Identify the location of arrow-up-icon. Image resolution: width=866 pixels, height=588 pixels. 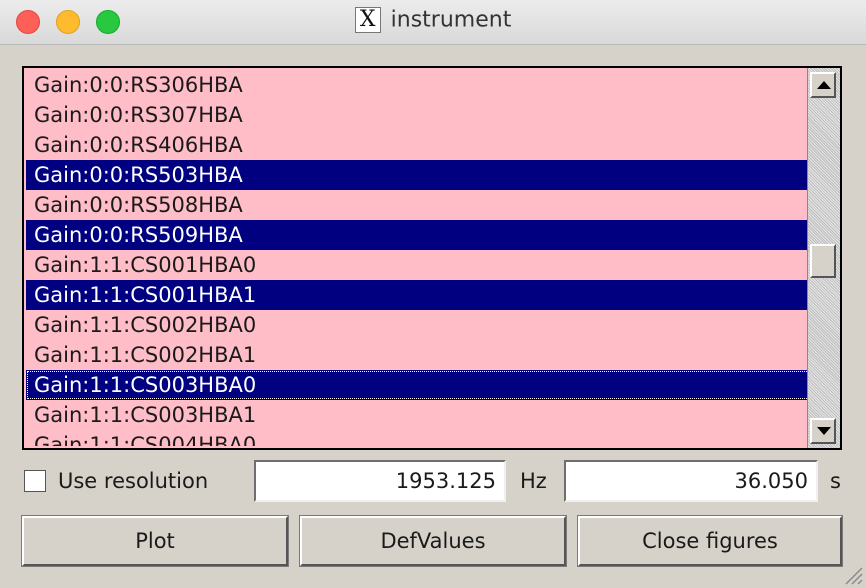
(824, 85).